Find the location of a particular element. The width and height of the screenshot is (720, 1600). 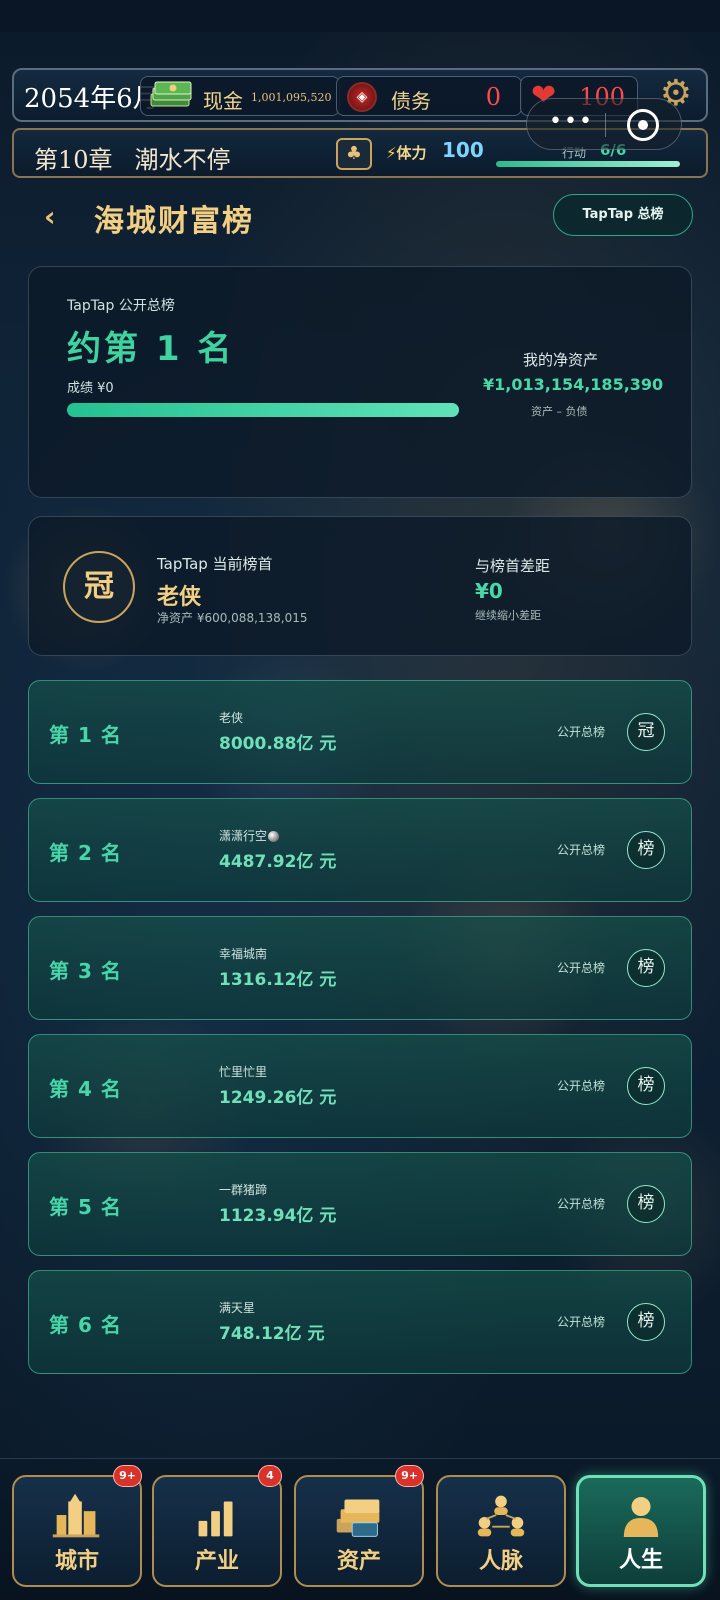

money-stack-icon is located at coordinates (358, 1518).